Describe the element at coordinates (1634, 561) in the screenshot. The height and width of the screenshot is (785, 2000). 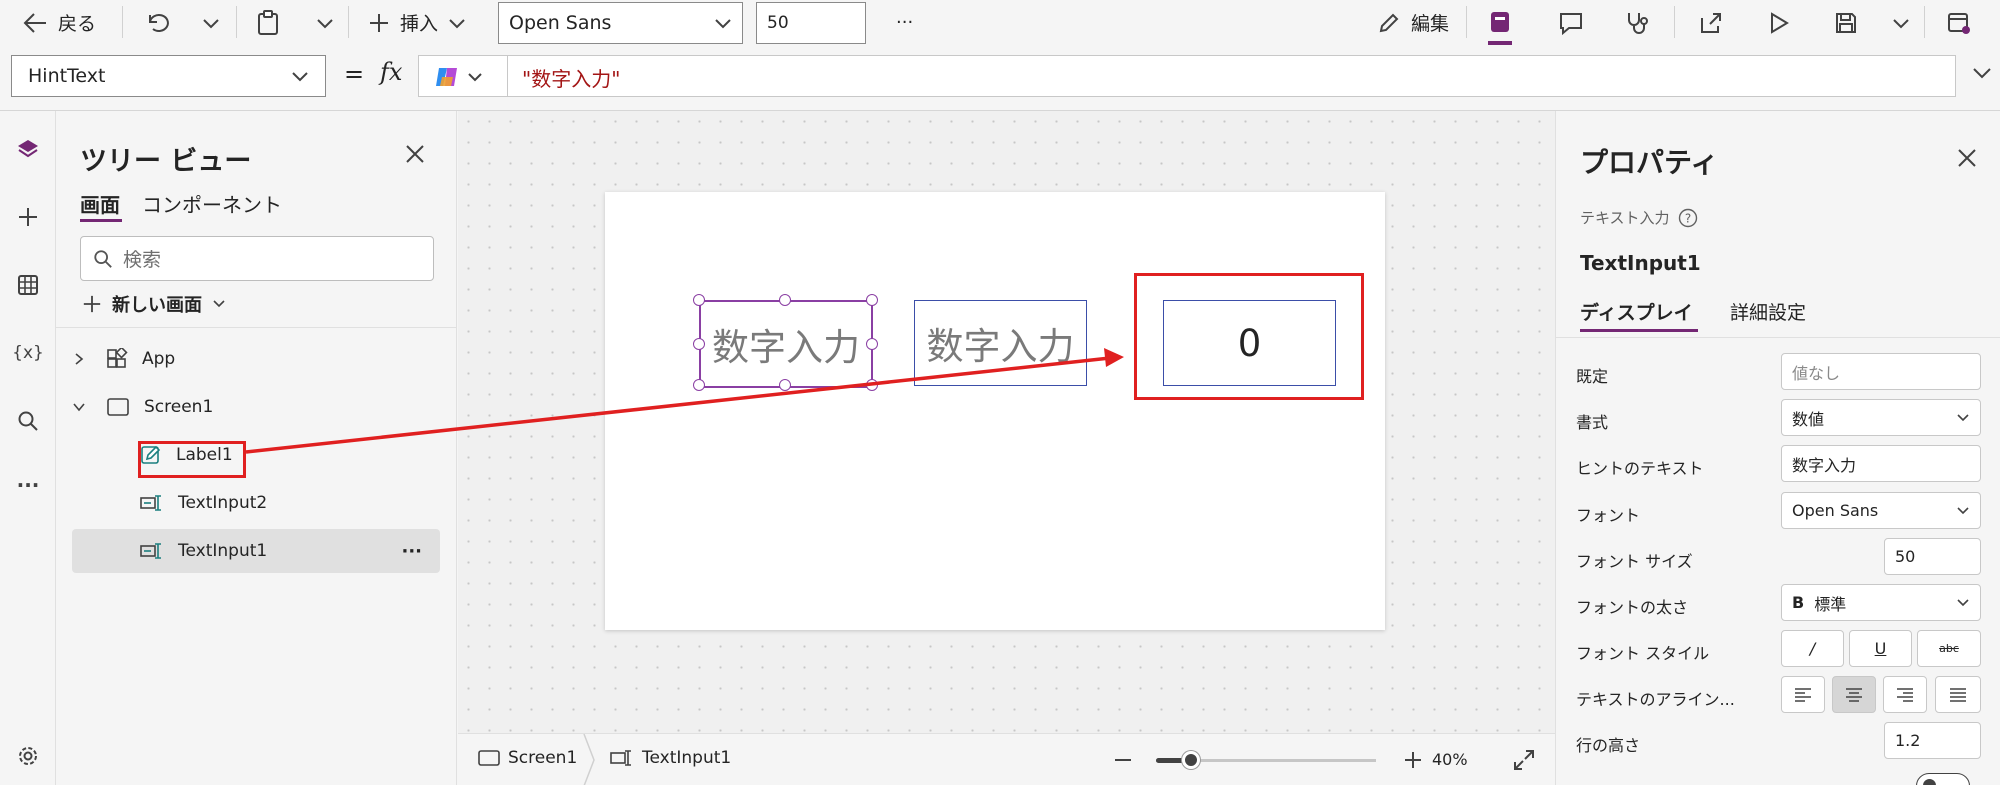
I see `prop-label: フォント サイズ` at that location.